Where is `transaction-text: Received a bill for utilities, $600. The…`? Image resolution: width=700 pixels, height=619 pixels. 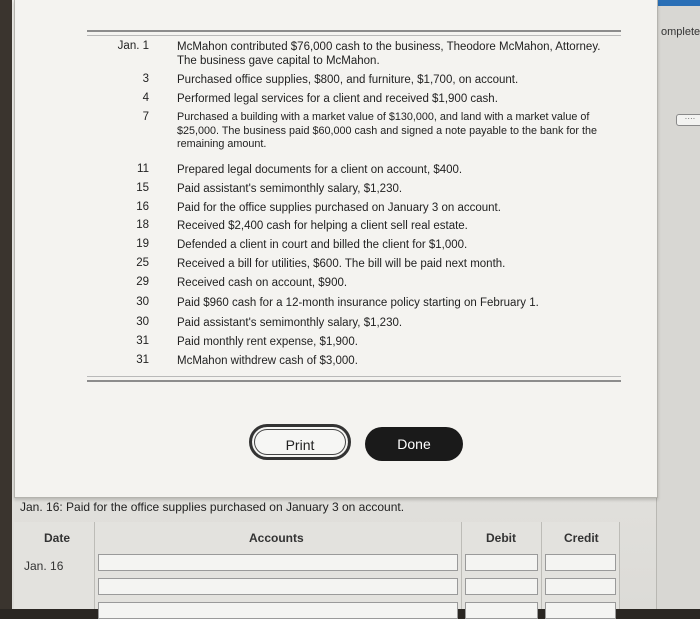
transaction-text: Received a bill for utilities, $600. The… is located at coordinates (341, 264).